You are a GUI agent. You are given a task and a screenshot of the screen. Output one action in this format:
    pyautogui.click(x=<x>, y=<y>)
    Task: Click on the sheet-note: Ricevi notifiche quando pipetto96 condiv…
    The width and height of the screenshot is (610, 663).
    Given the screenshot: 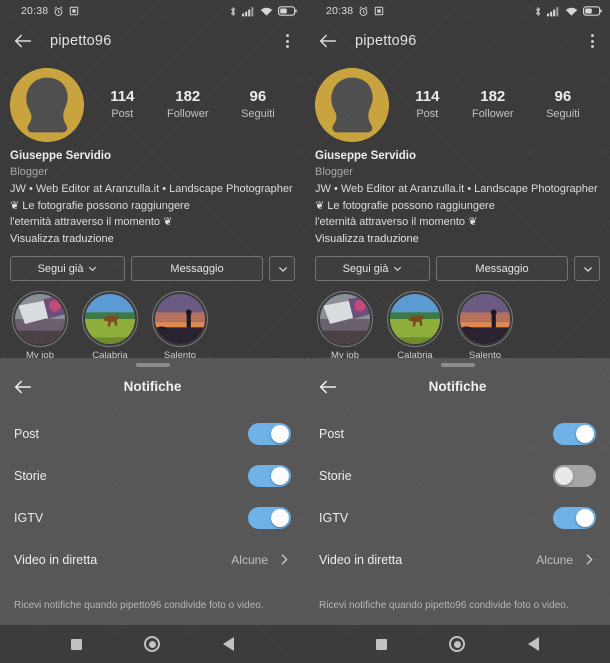 What is the action you would take?
    pyautogui.click(x=444, y=605)
    